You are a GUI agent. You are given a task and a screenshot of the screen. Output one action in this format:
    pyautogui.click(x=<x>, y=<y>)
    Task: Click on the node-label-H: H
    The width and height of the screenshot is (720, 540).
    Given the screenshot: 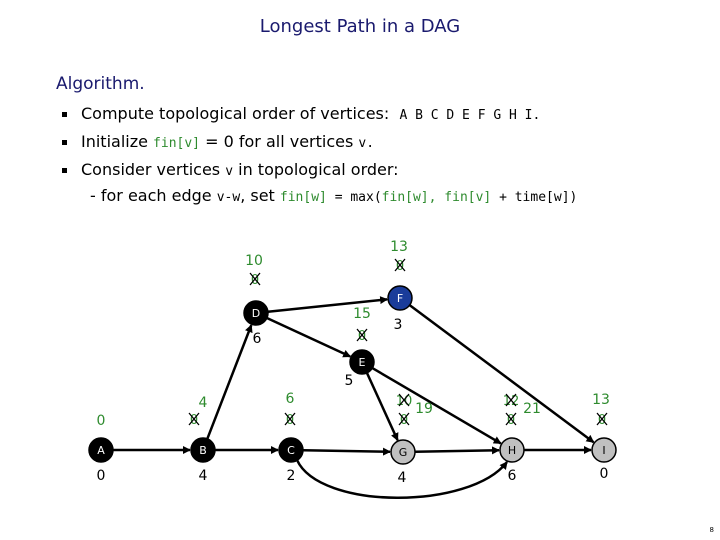 What is the action you would take?
    pyautogui.click(x=512, y=450)
    